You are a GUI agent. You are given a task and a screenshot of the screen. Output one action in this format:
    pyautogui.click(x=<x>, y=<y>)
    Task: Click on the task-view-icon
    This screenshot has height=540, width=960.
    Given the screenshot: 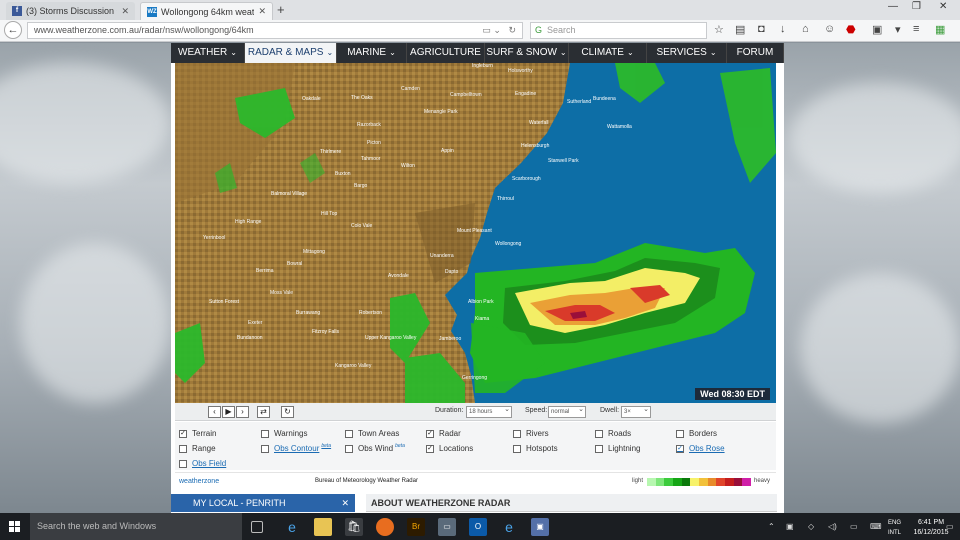 What is the action you would take?
    pyautogui.click(x=257, y=527)
    